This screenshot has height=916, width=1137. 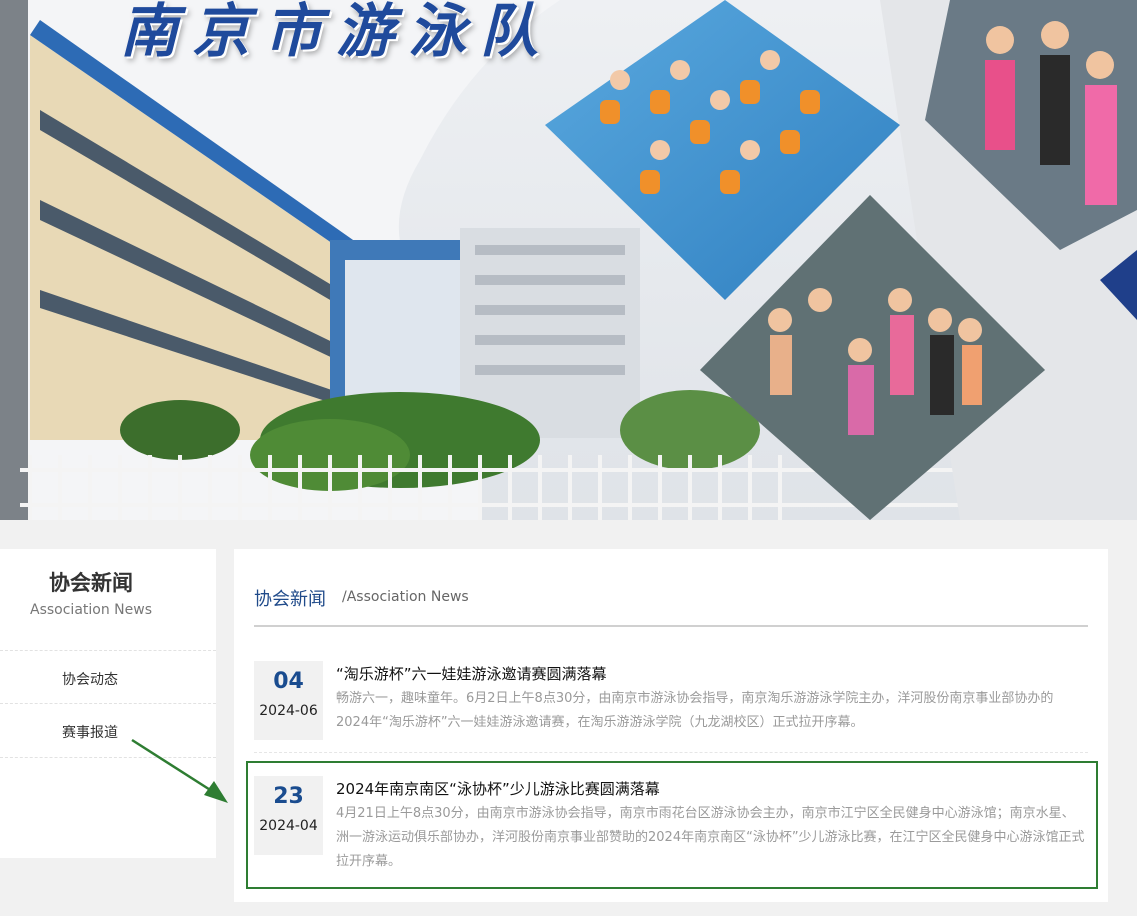 I want to click on sidebar-item-label: 赛事报道, so click(x=90, y=733).